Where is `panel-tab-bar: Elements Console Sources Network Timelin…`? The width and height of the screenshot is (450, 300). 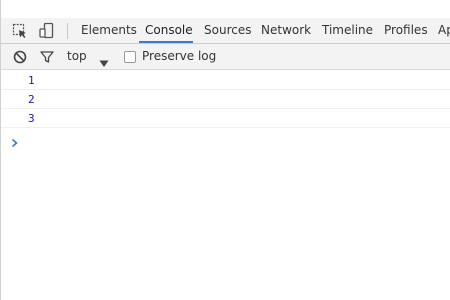 panel-tab-bar: Elements Console Sources Network Timelin… is located at coordinates (225, 31).